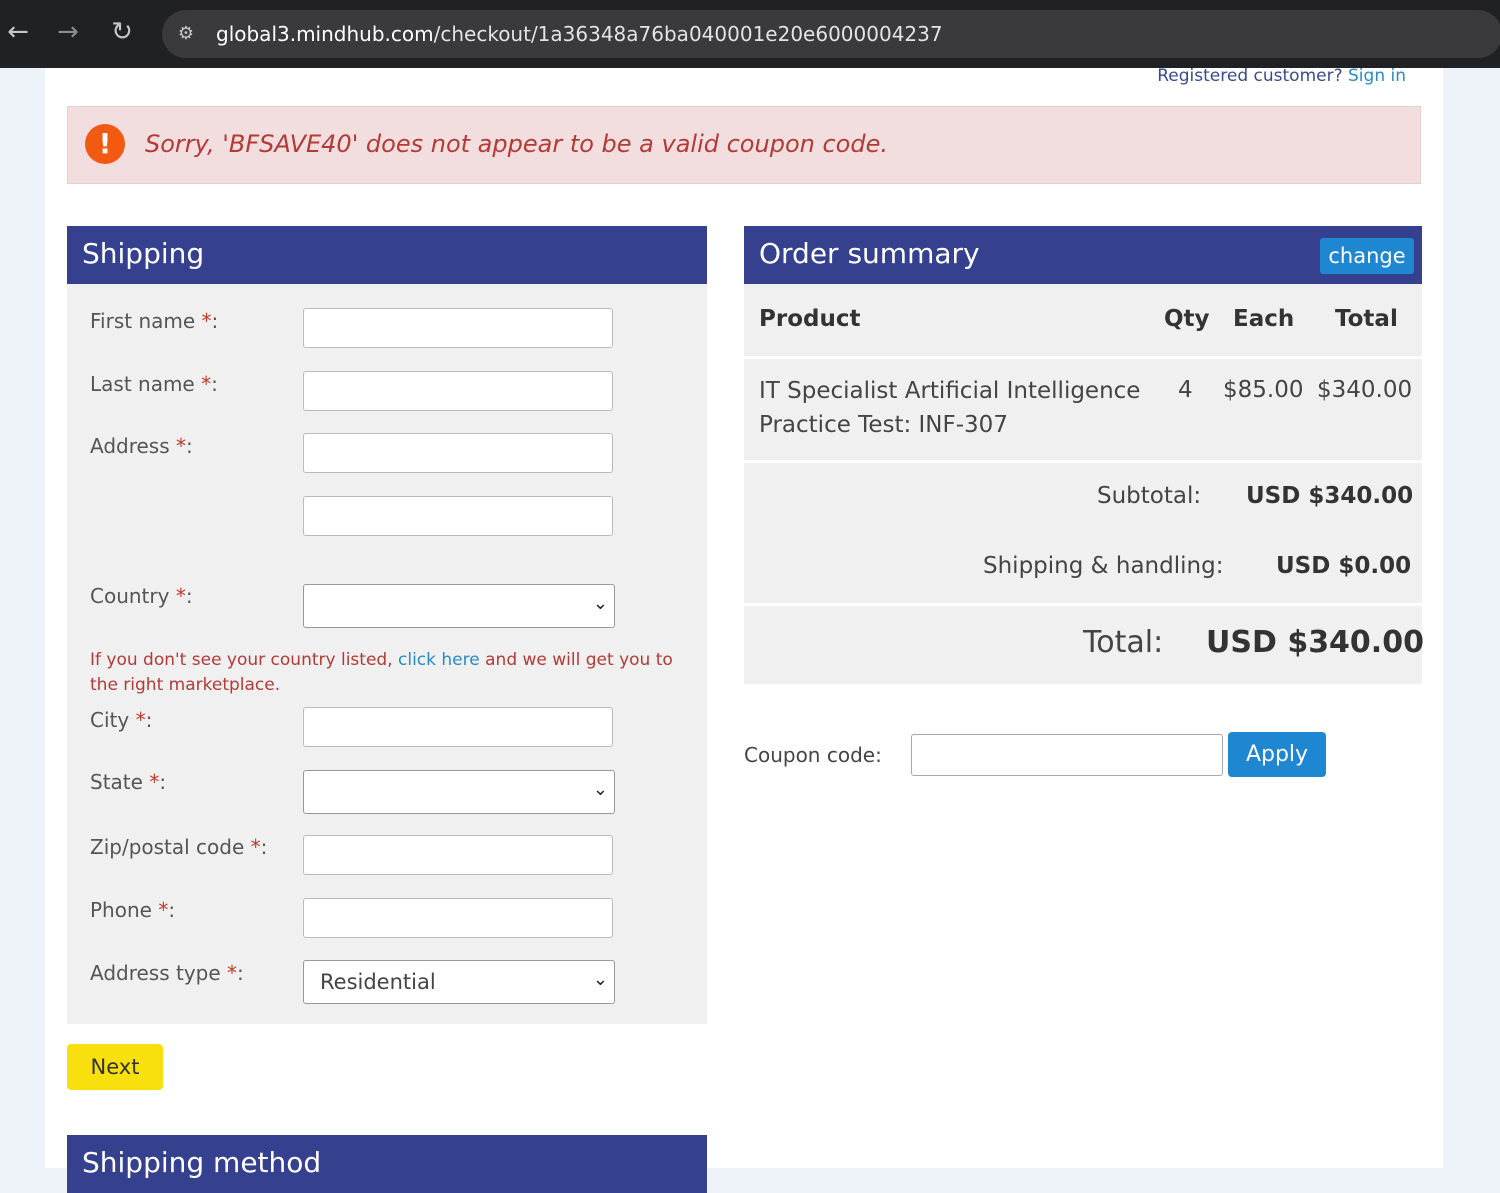 The height and width of the screenshot is (1193, 1500). I want to click on state-label-text: State, so click(116, 782).